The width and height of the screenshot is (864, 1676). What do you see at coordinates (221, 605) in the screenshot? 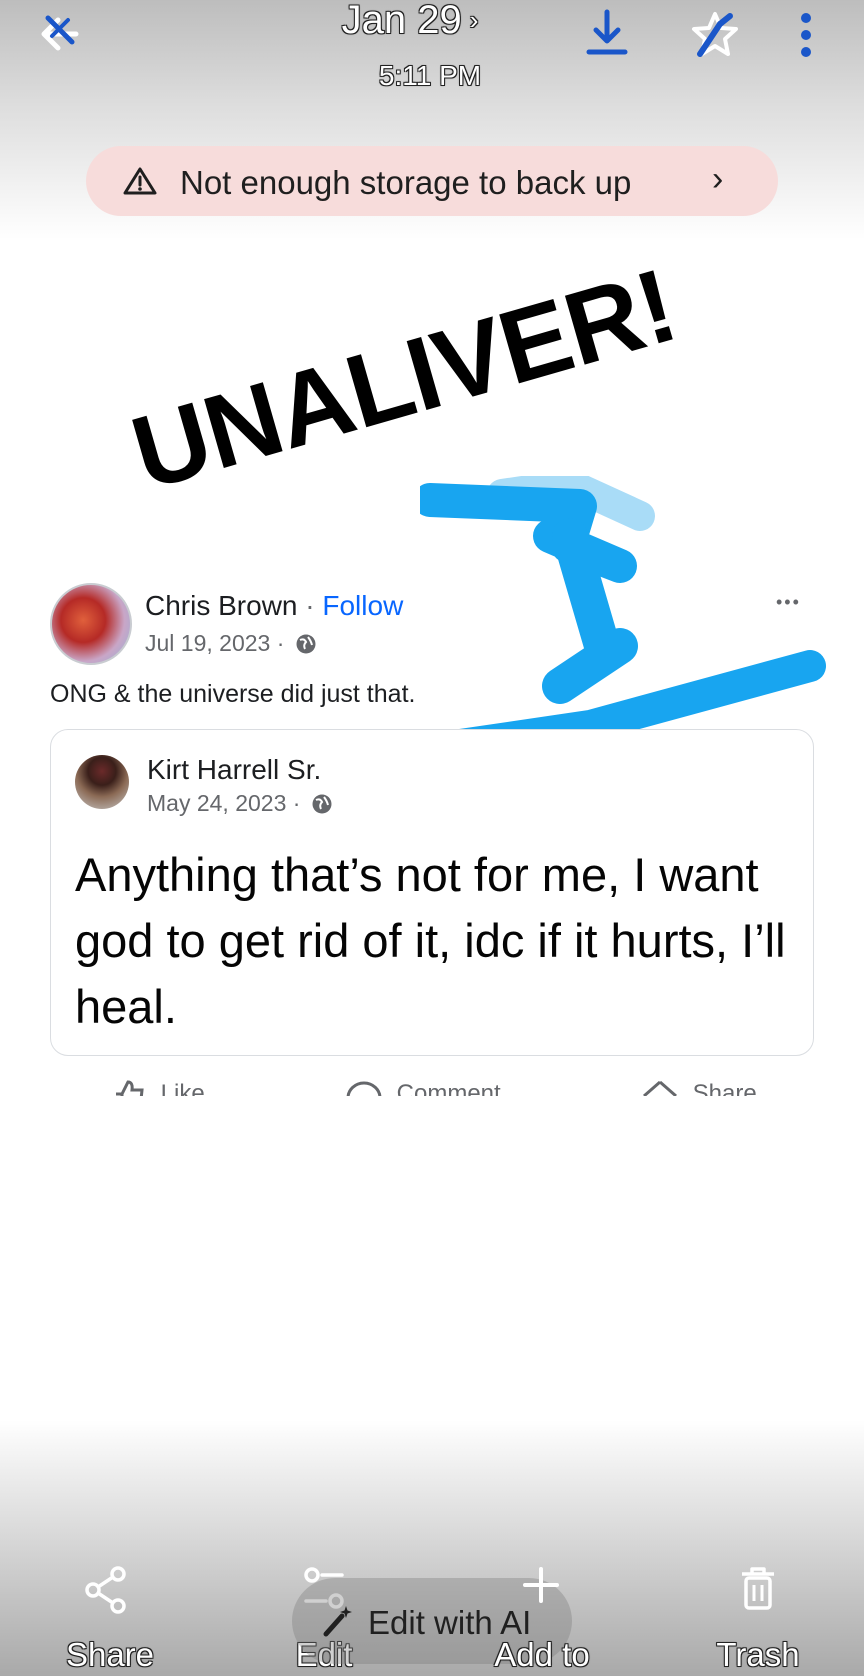
I see `post-author: Chris Brown` at bounding box center [221, 605].